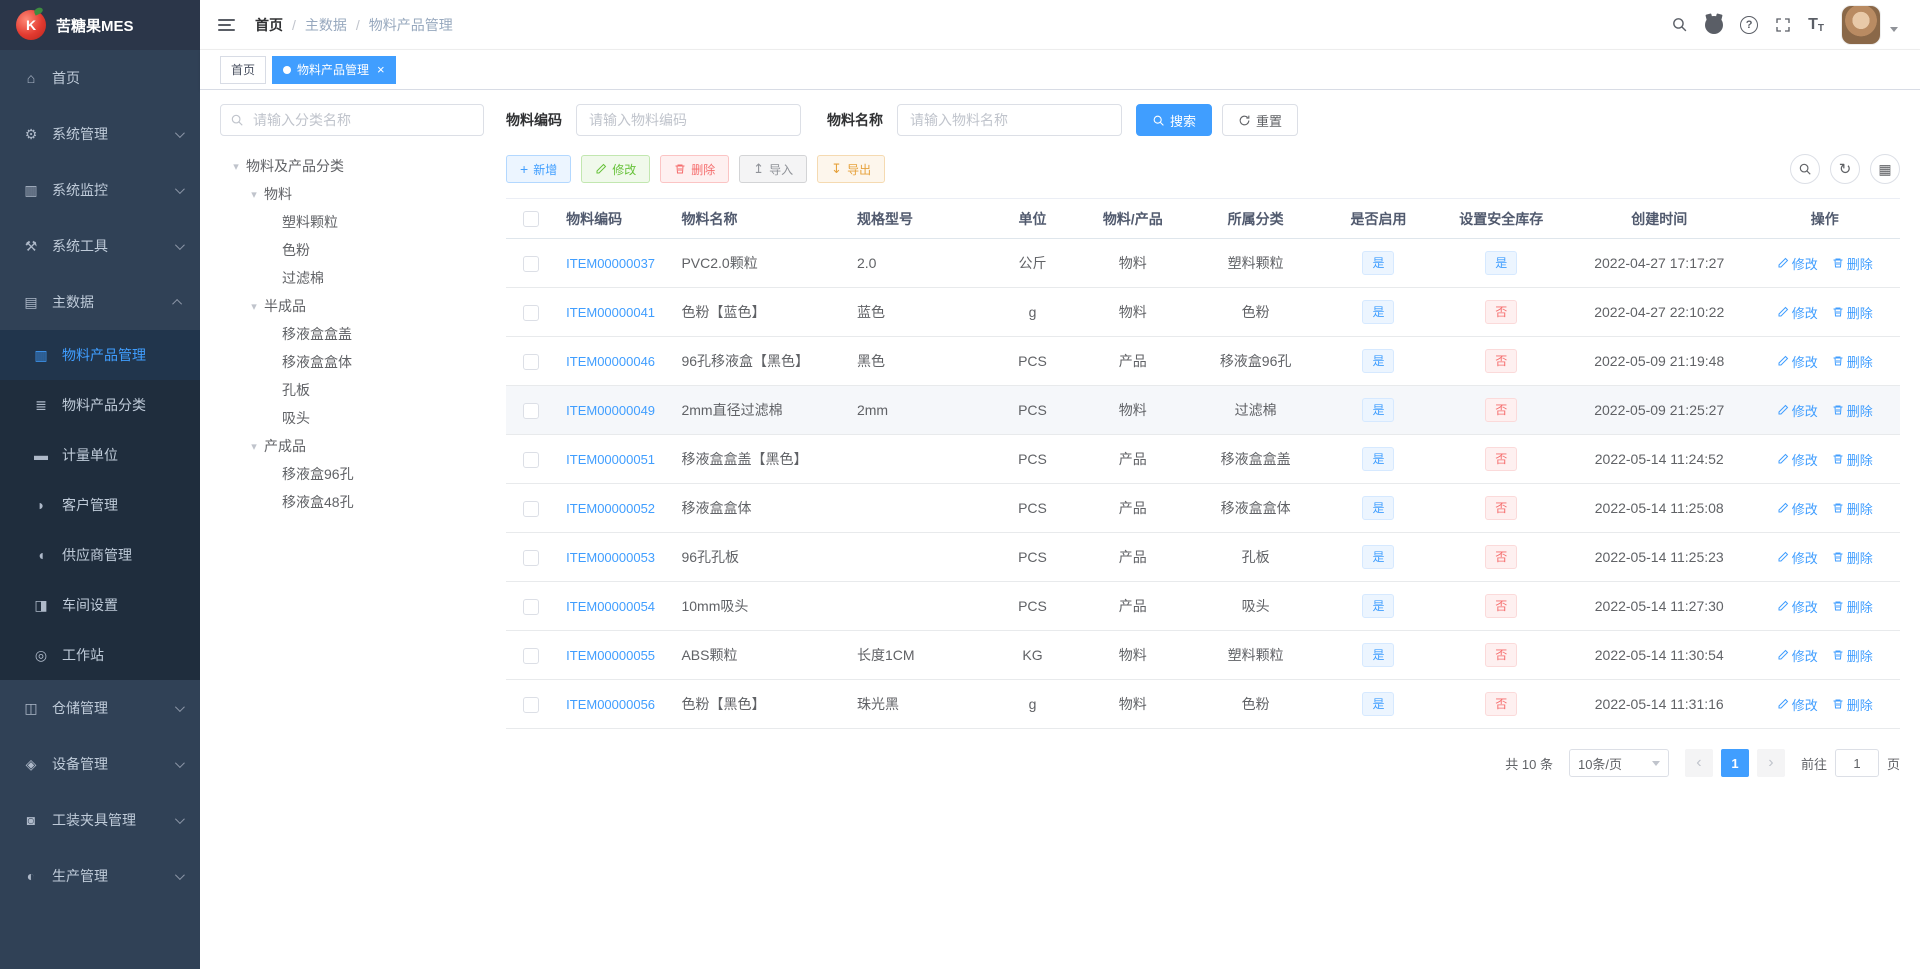 This screenshot has width=1920, height=969. What do you see at coordinates (1861, 24) in the screenshot?
I see `avatar` at bounding box center [1861, 24].